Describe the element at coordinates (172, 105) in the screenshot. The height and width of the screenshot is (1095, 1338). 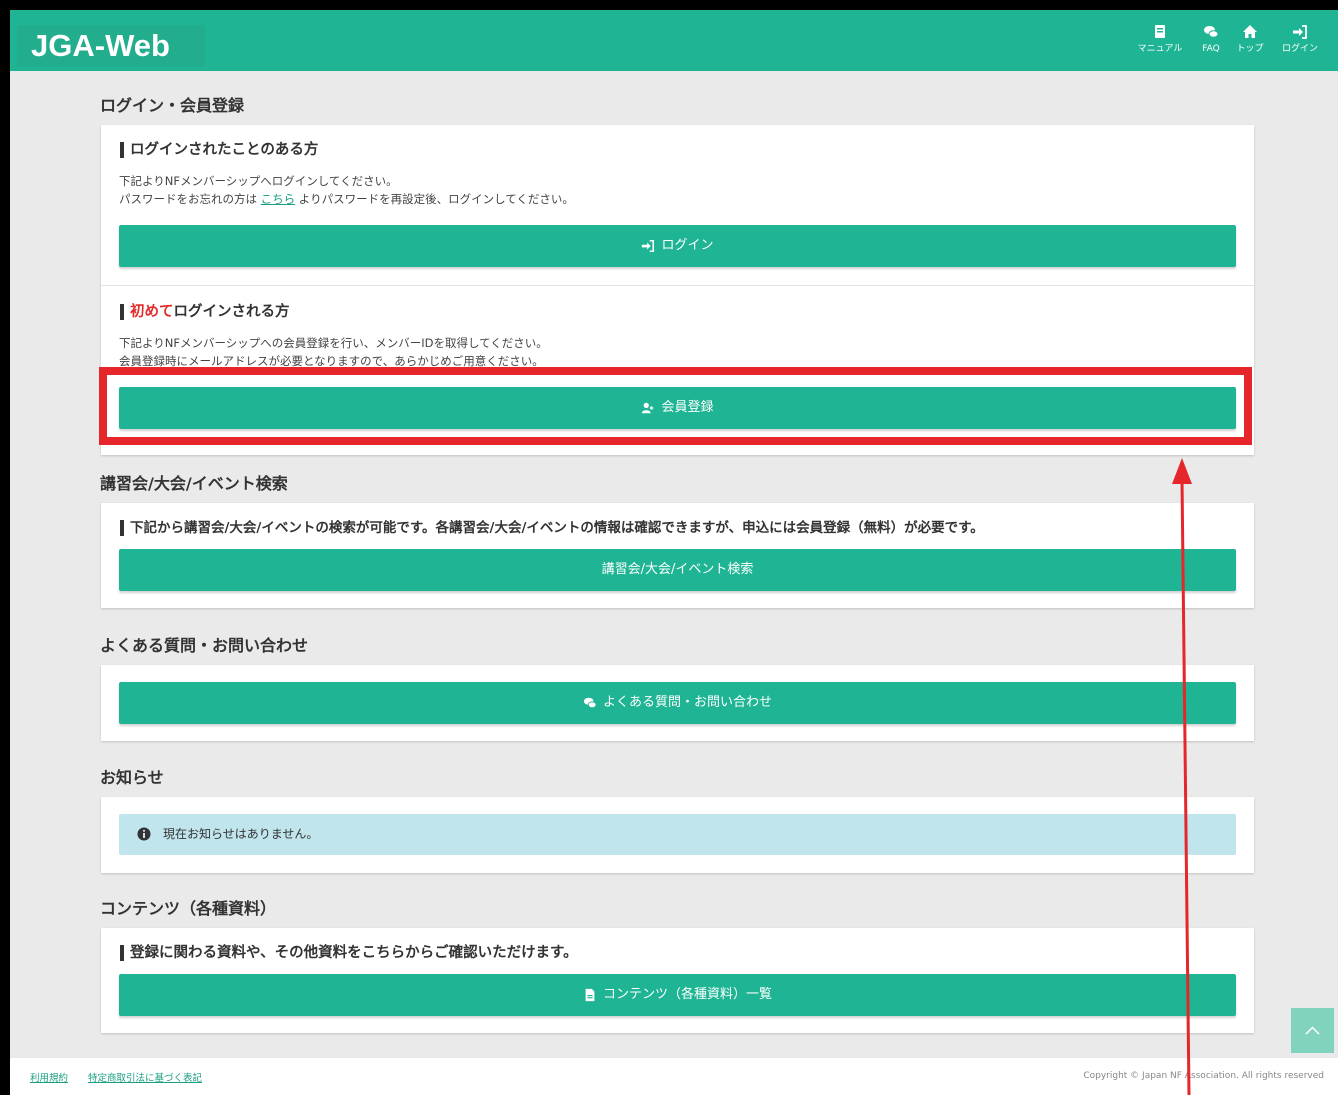
I see `login-section-title: ログイン・会員登録` at that location.